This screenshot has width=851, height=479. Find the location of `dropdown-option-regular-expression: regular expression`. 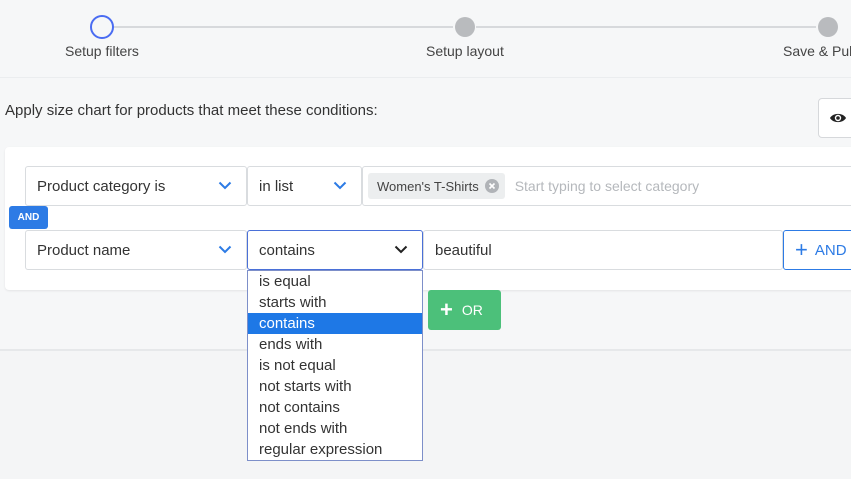

dropdown-option-regular-expression: regular expression is located at coordinates (335, 449).